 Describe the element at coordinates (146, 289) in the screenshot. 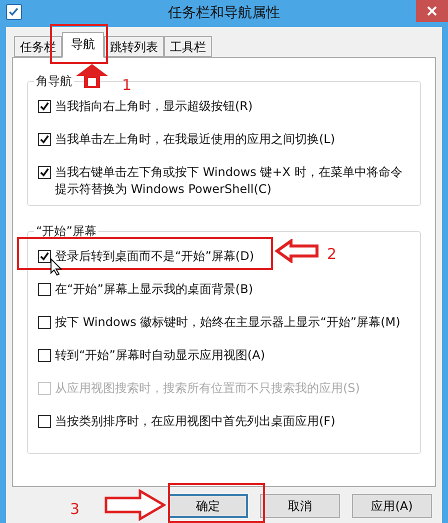

I see `checkbox-option: 在“开始”屏幕上显示我的桌面背景(B)` at that location.